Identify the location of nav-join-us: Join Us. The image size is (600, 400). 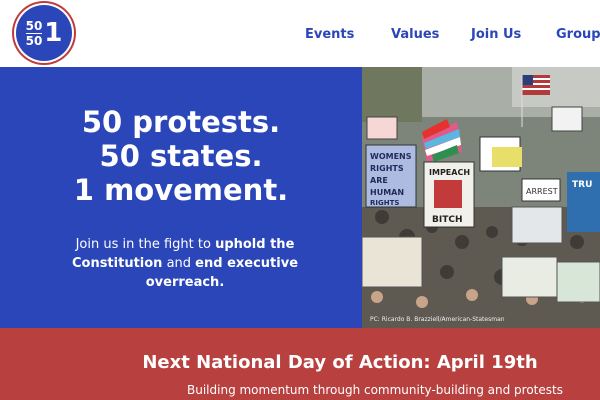
(496, 34).